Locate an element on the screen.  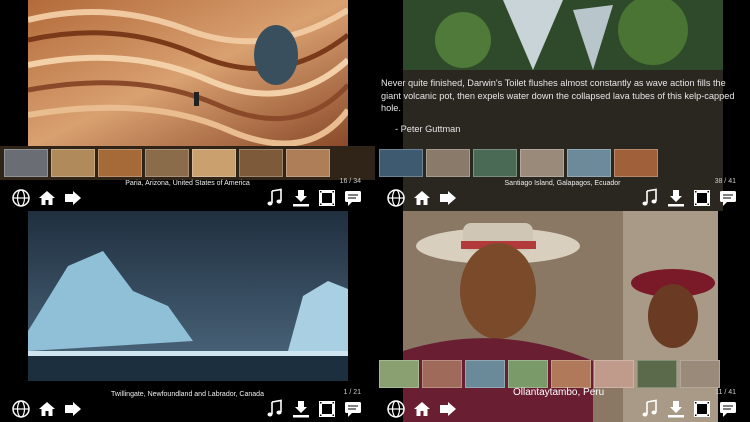
photo-counter: 1 / 21 is located at coordinates (352, 392).